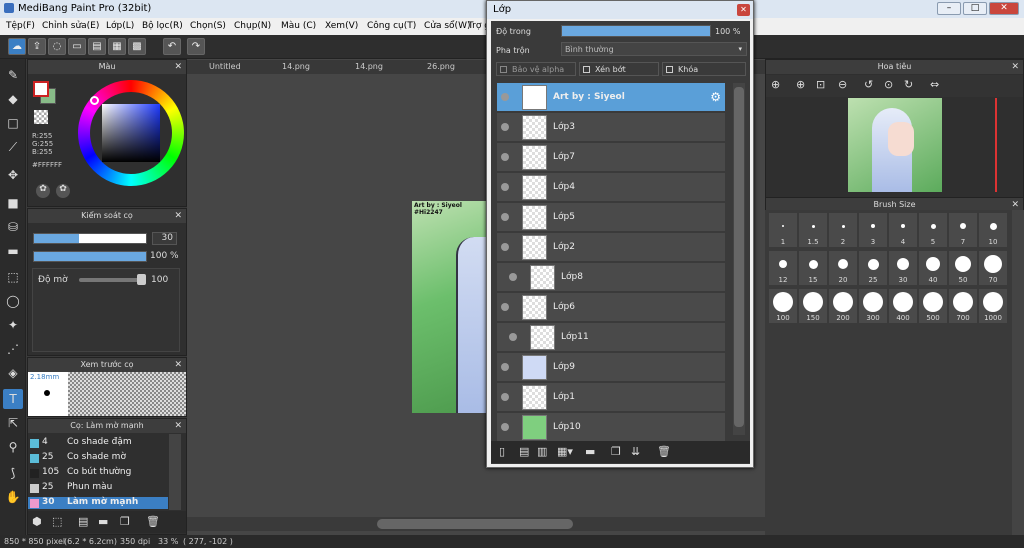 Image resolution: width=1024 pixels, height=548 pixels. I want to click on layer-row: Lớp11, so click(611, 337).